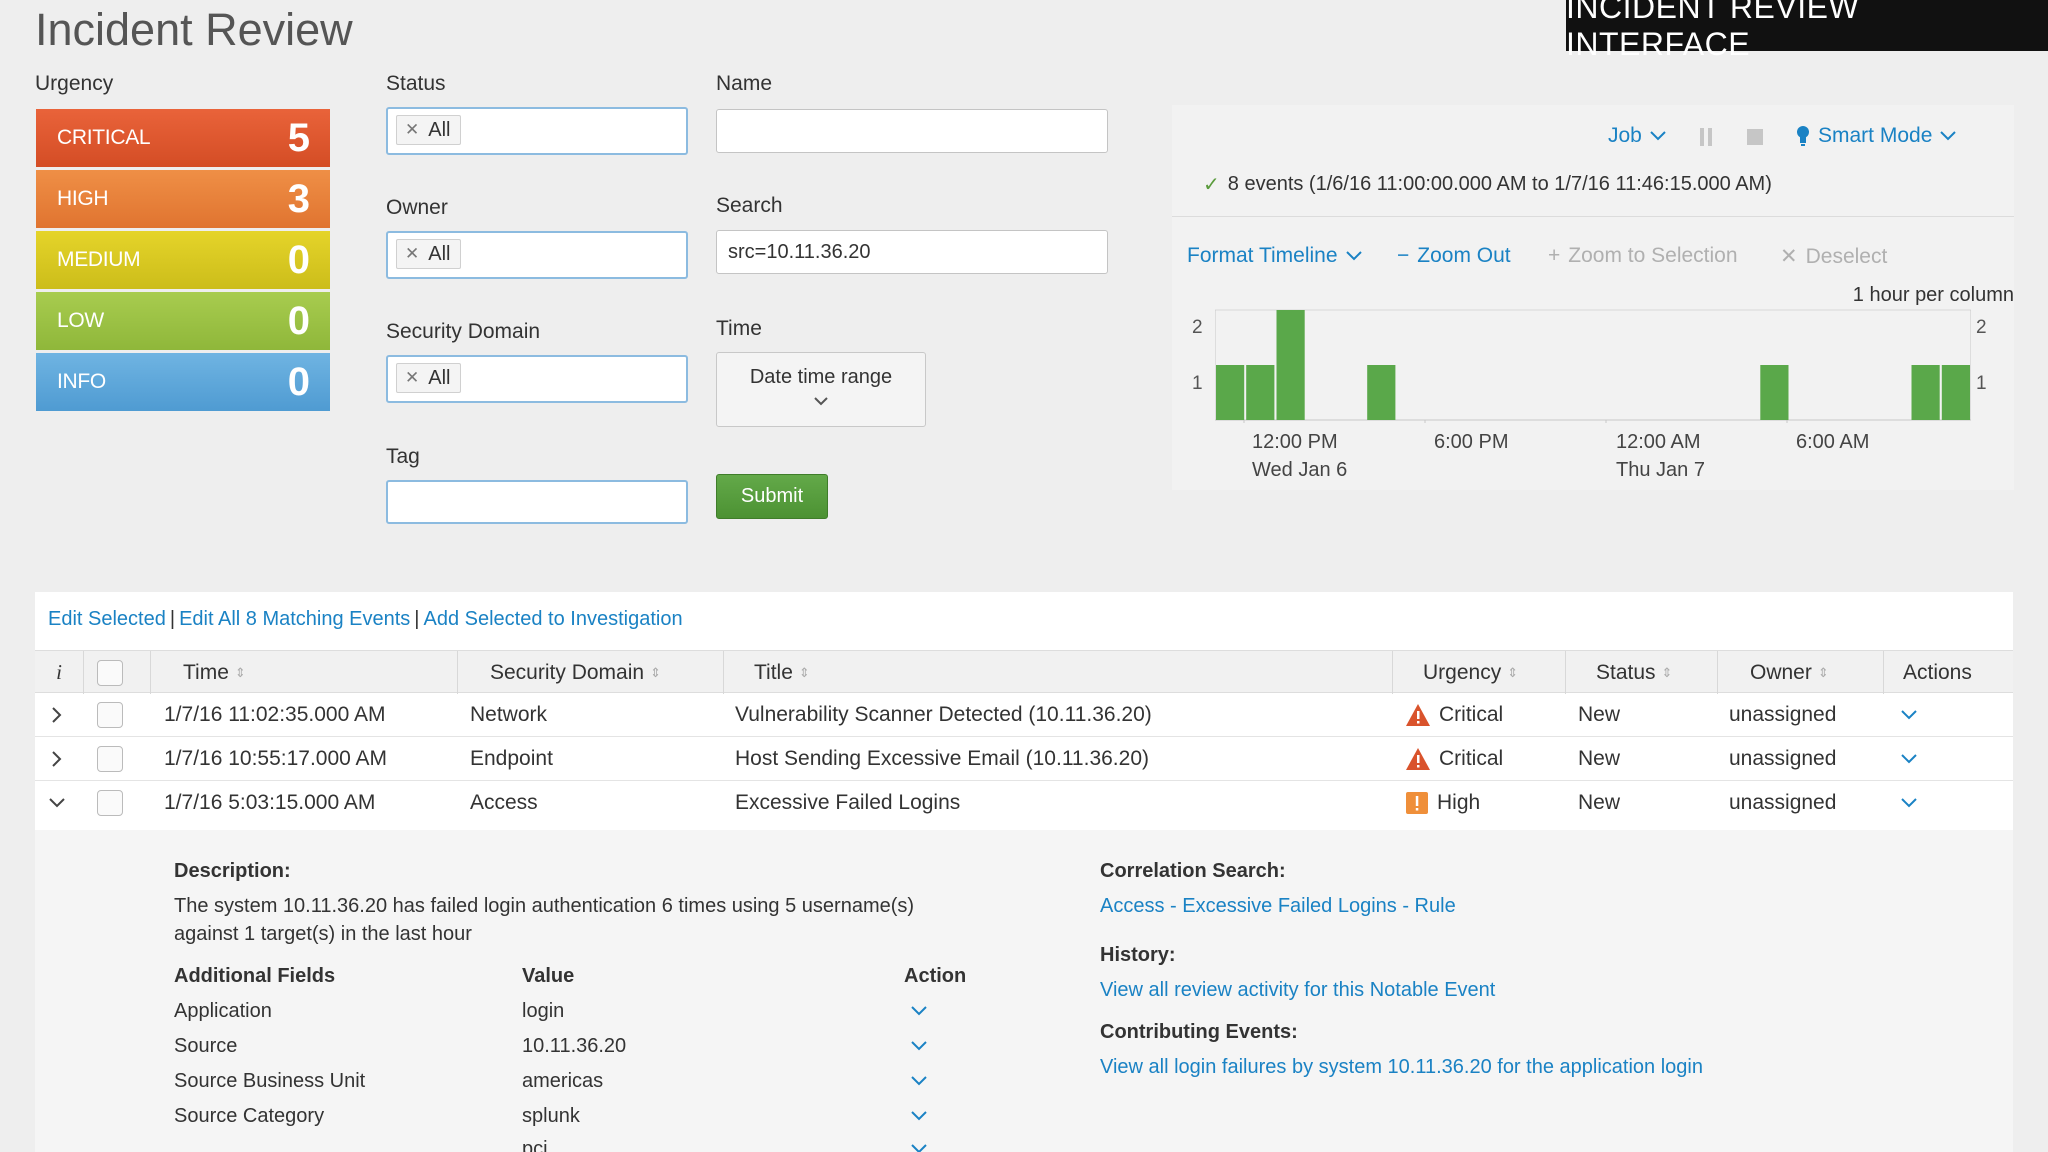 Image resolution: width=2048 pixels, height=1152 pixels. I want to click on correlation-search-link: Access - Excessive Failed Logins - Rule, so click(1278, 906).